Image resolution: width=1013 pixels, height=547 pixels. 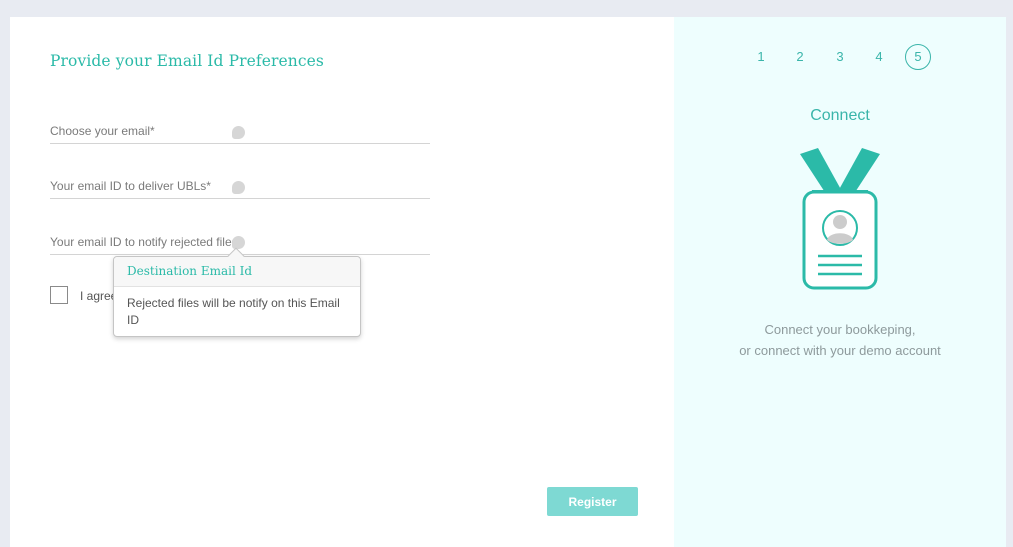 I want to click on email-choice-field, so click(x=240, y=132).